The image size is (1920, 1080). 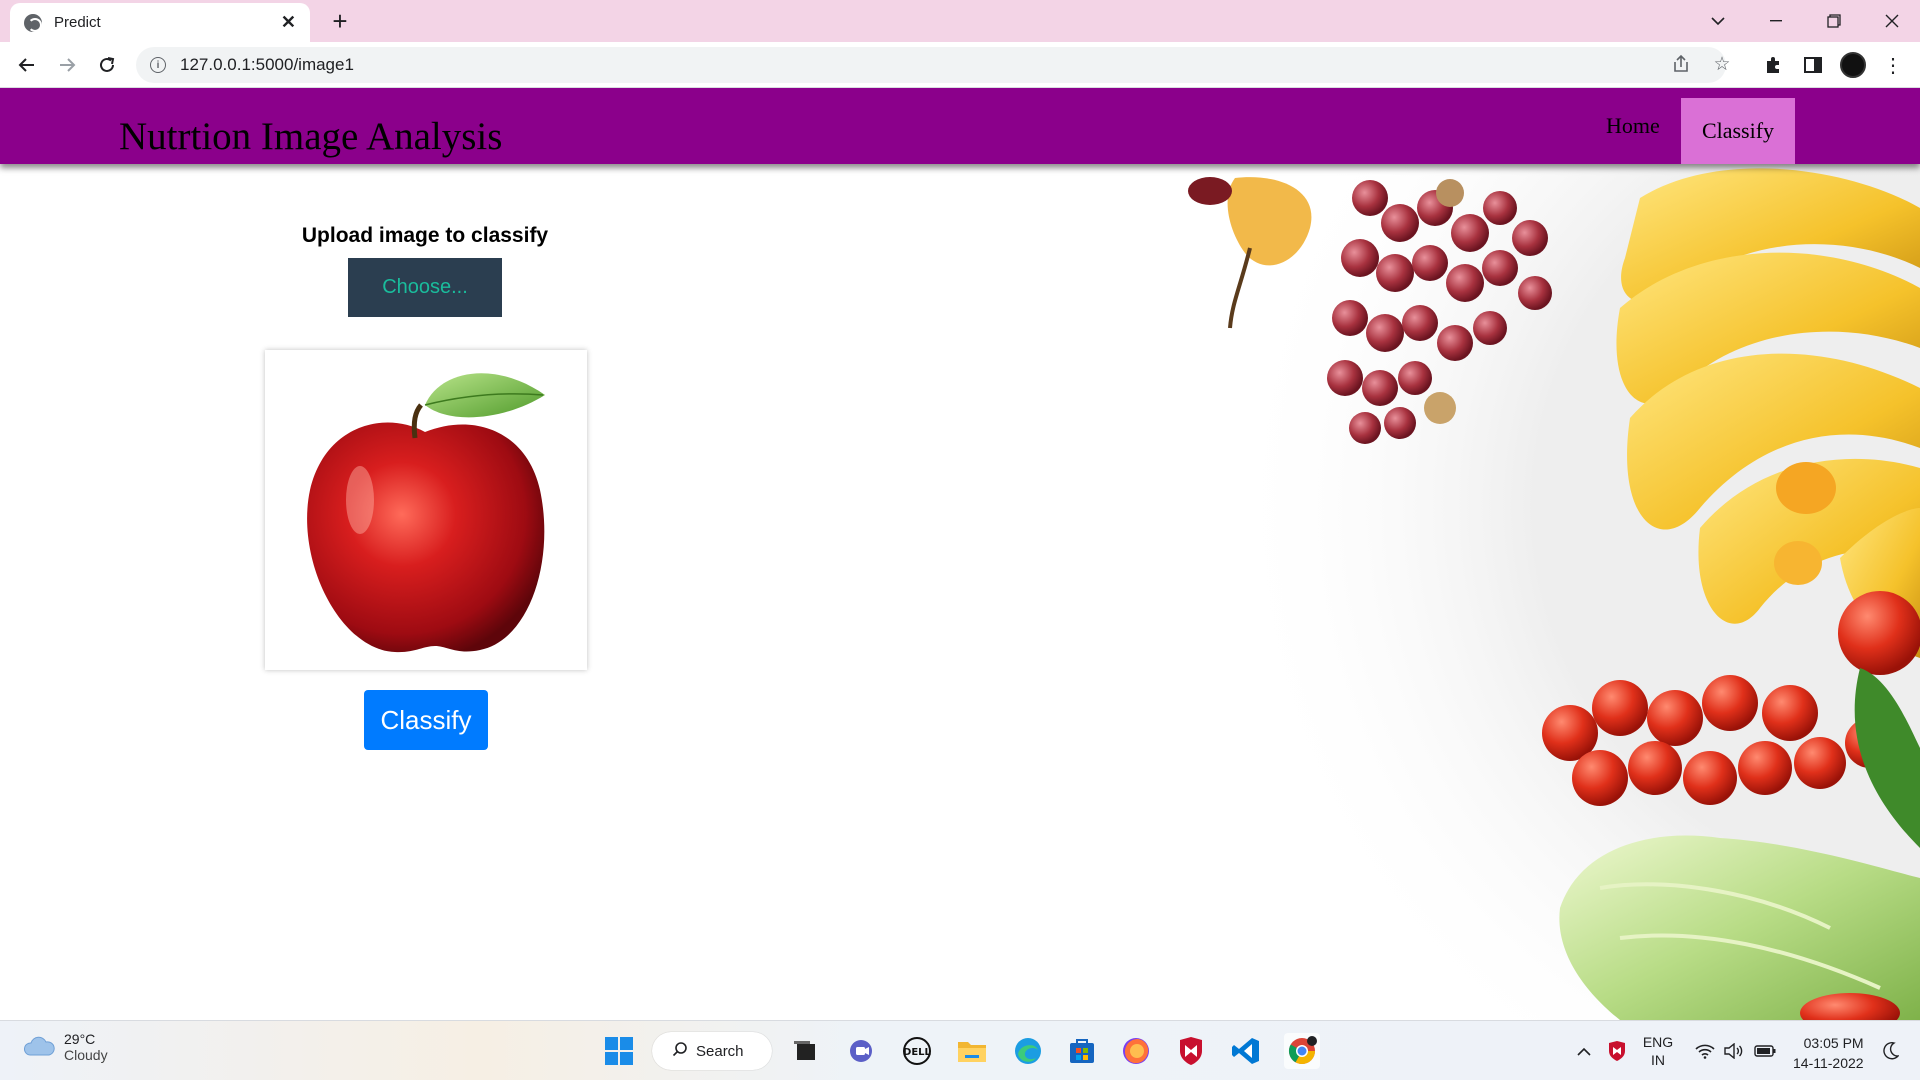 What do you see at coordinates (720, 1051) in the screenshot?
I see `search-label: Search` at bounding box center [720, 1051].